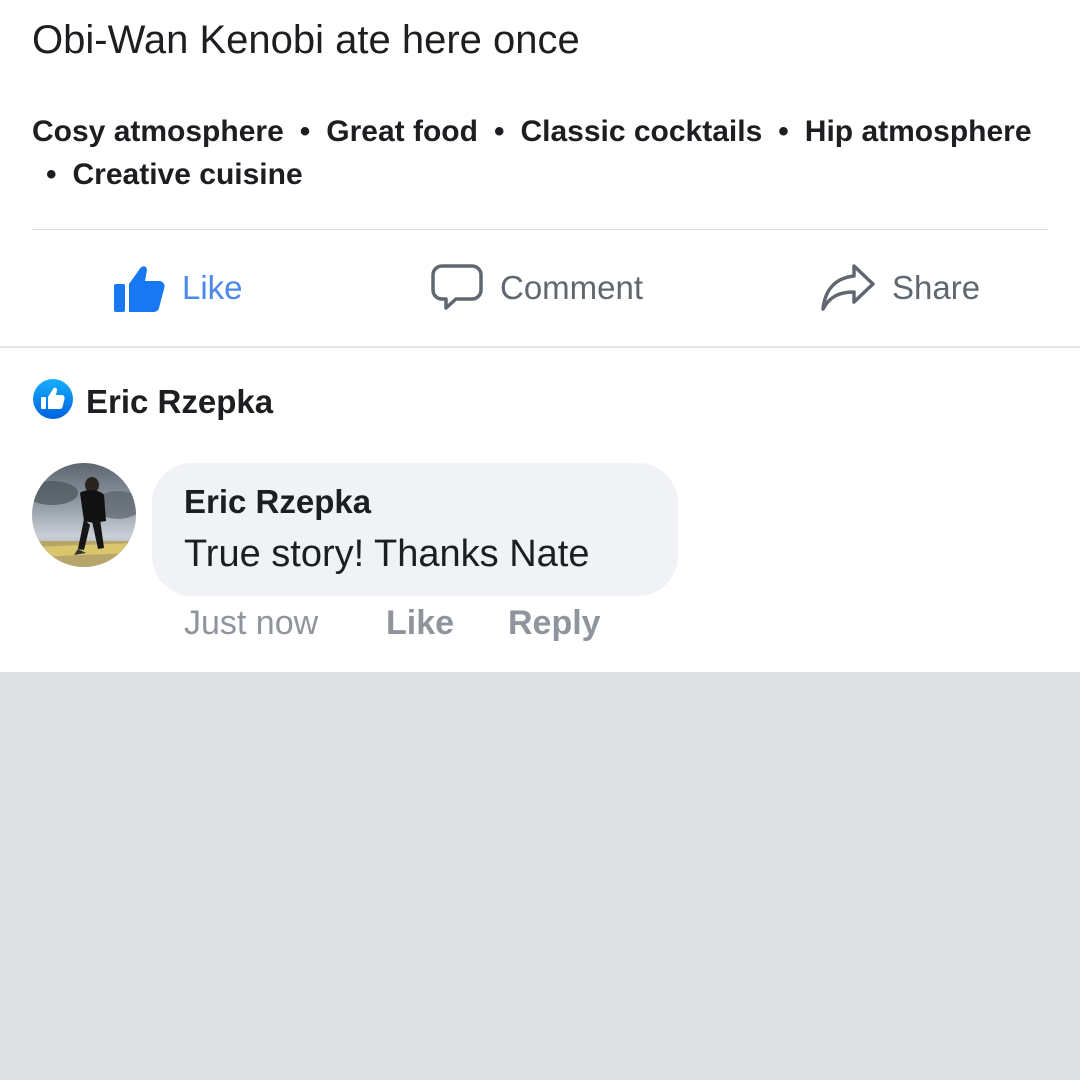  What do you see at coordinates (415, 529) in the screenshot?
I see `comment-bubble: Eric Rzepka True story! Thanks Nate` at bounding box center [415, 529].